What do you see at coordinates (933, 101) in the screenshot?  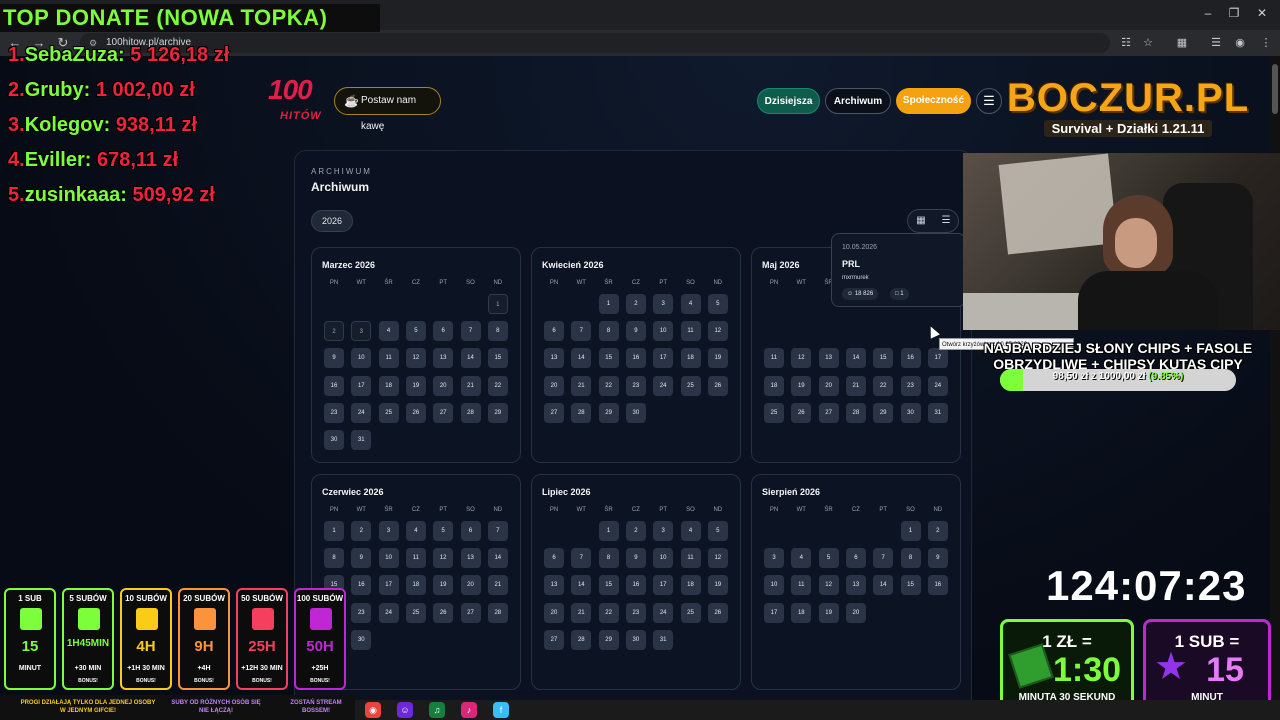 I see `nav-community-button: Społeczność` at bounding box center [933, 101].